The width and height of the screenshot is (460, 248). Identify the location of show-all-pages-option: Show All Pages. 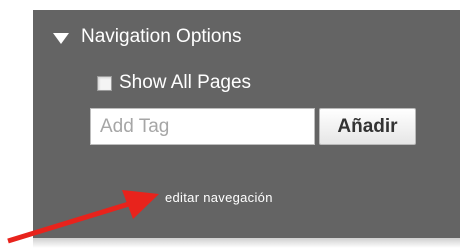
(174, 83).